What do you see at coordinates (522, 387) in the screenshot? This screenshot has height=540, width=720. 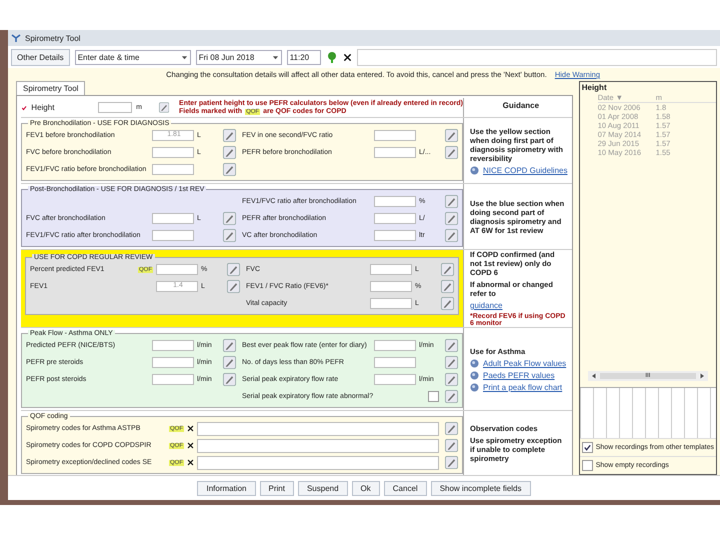 I see `guidance-link: Print a peak flow chart` at bounding box center [522, 387].